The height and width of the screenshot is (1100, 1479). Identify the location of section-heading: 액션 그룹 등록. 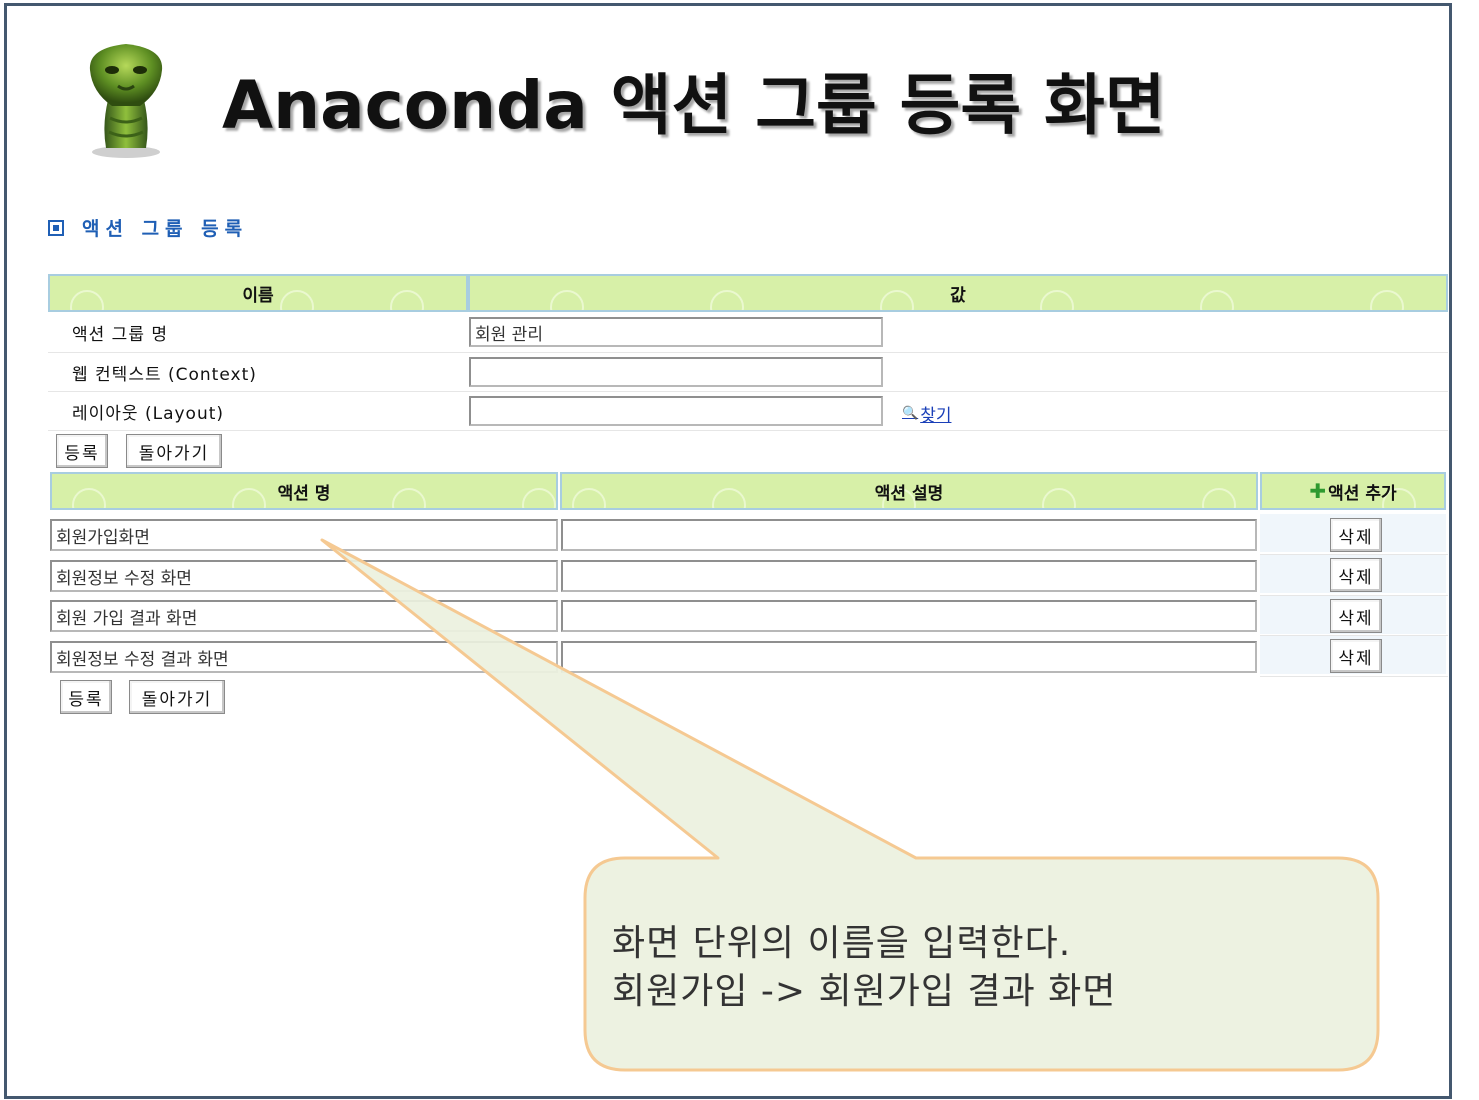
(148, 227).